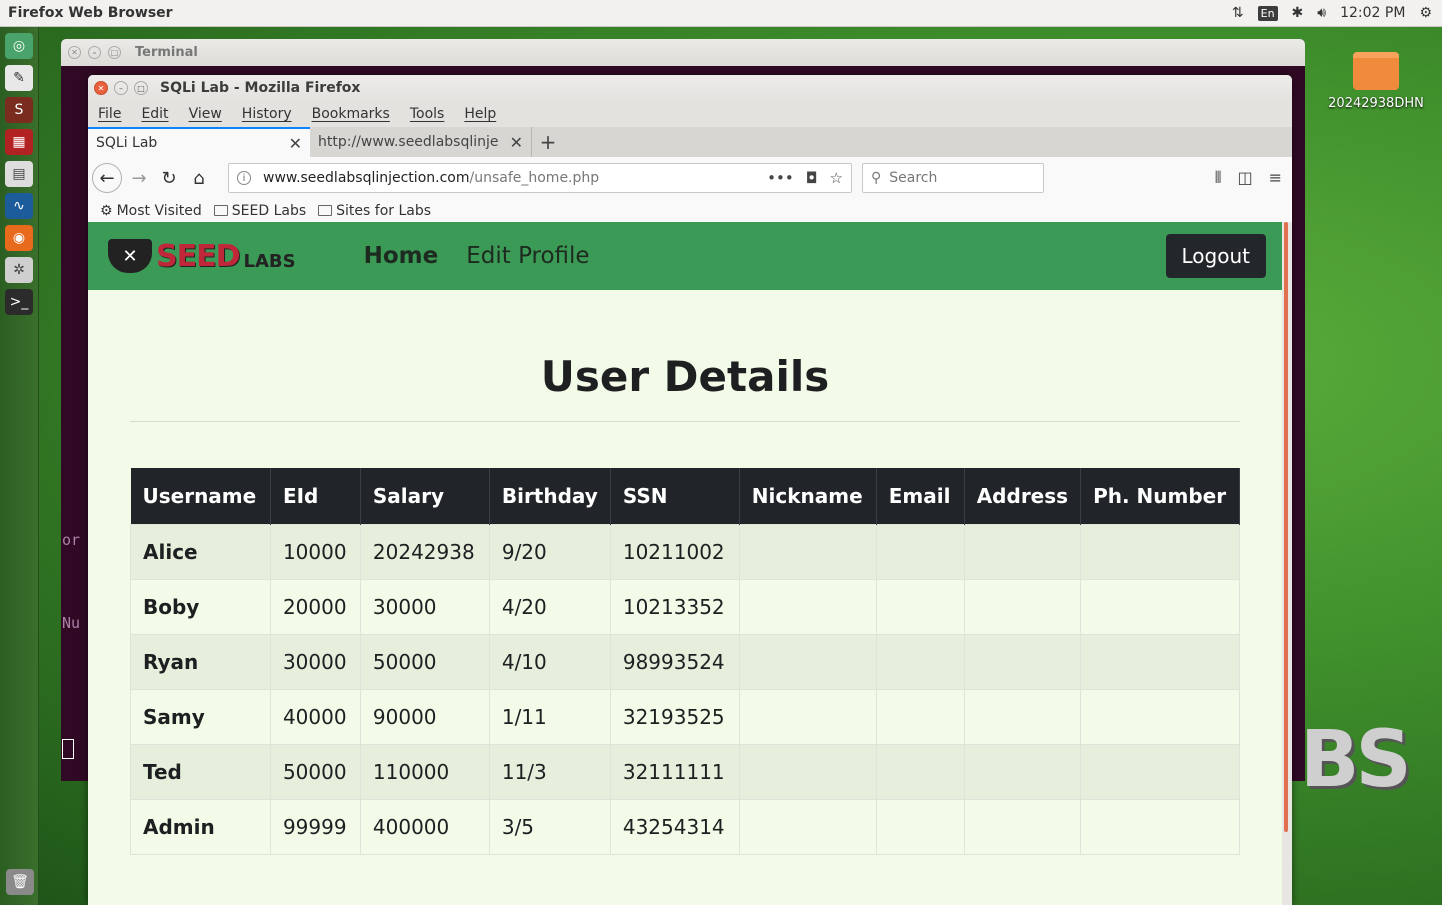 The width and height of the screenshot is (1442, 905). Describe the element at coordinates (953, 178) in the screenshot. I see `search-input: ⚲ Search` at that location.